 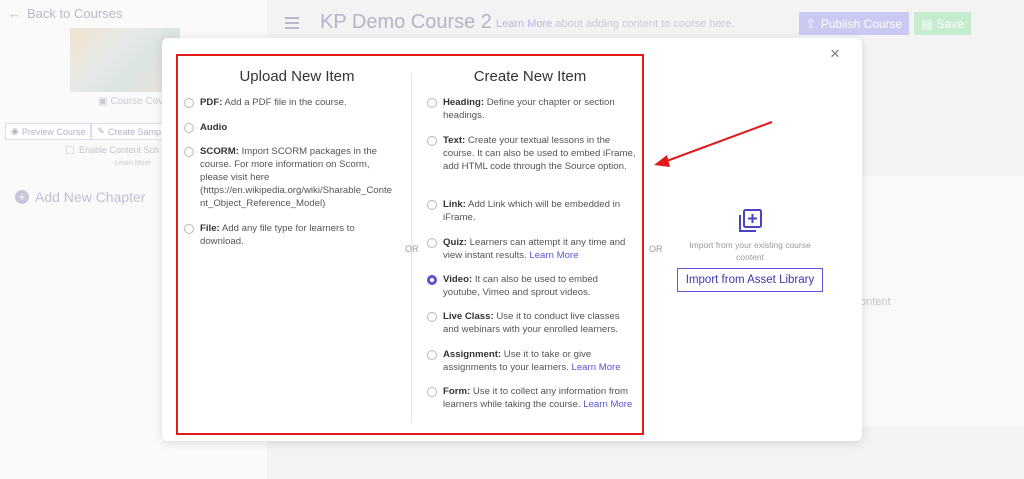 What do you see at coordinates (103, 101) in the screenshot?
I see `image-icon: ▣` at bounding box center [103, 101].